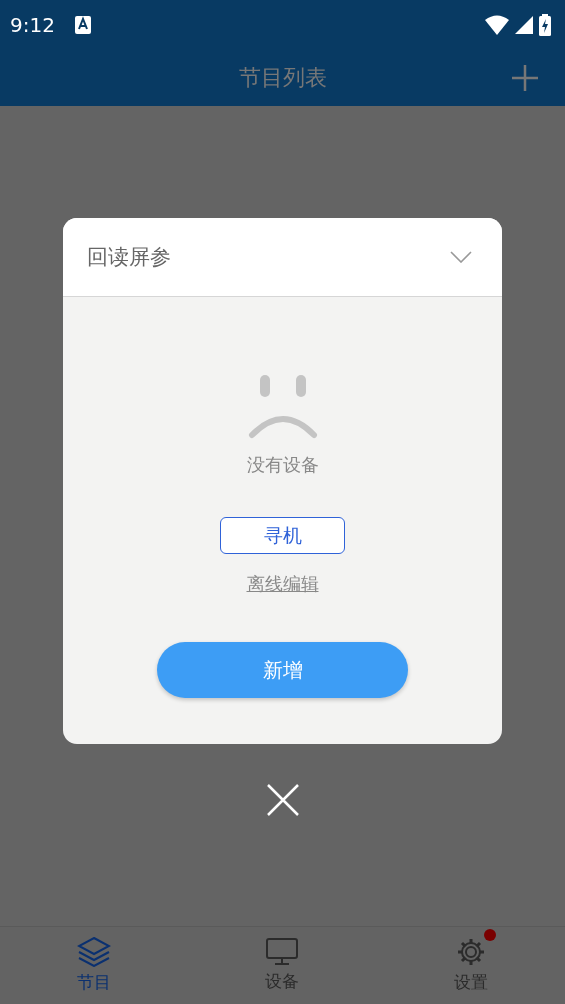 The width and height of the screenshot is (565, 1004). Describe the element at coordinates (94, 952) in the screenshot. I see `layers-icon` at that location.